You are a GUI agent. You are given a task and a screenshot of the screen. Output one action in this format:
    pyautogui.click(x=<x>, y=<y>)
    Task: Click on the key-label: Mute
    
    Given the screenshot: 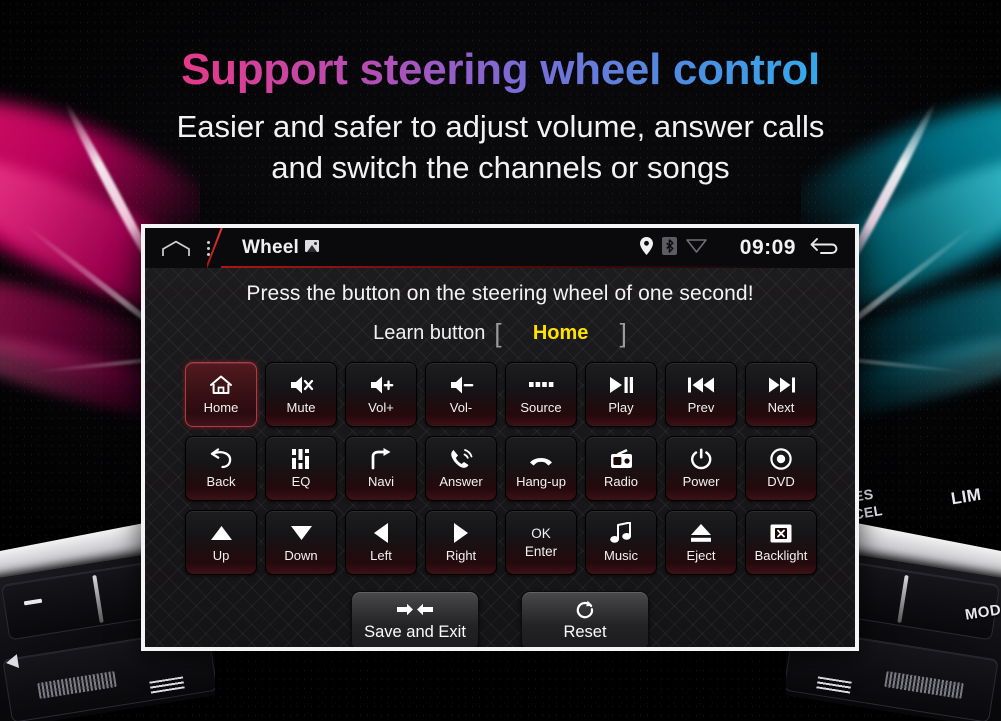 What is the action you would take?
    pyautogui.click(x=301, y=407)
    